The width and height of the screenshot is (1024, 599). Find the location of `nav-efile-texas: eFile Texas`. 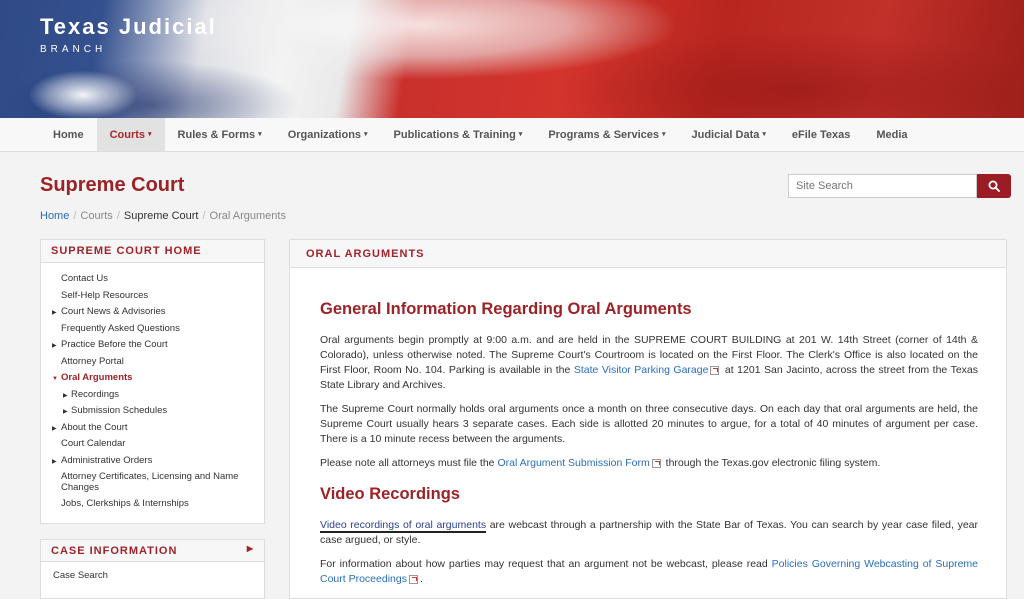

nav-efile-texas: eFile Texas is located at coordinates (821, 134).